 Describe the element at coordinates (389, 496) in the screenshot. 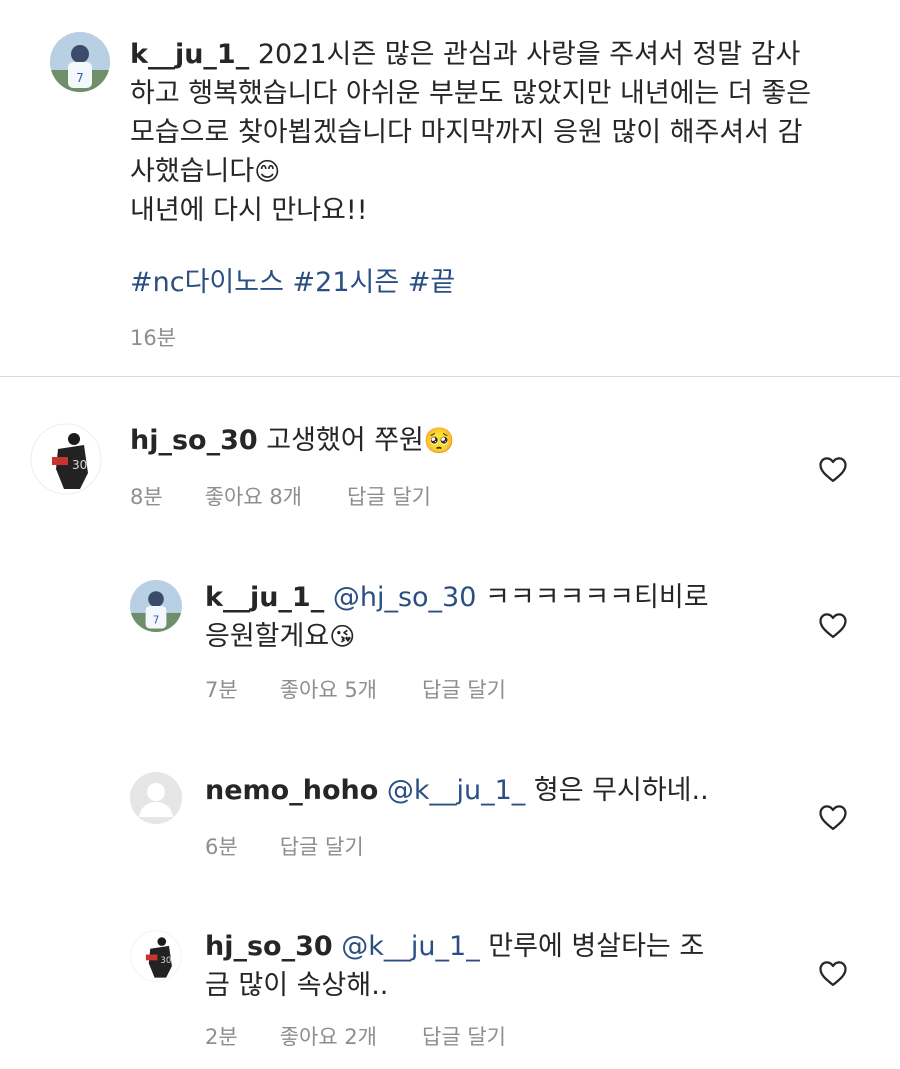

I see `comment-1-reply-button: 답글 달기` at that location.